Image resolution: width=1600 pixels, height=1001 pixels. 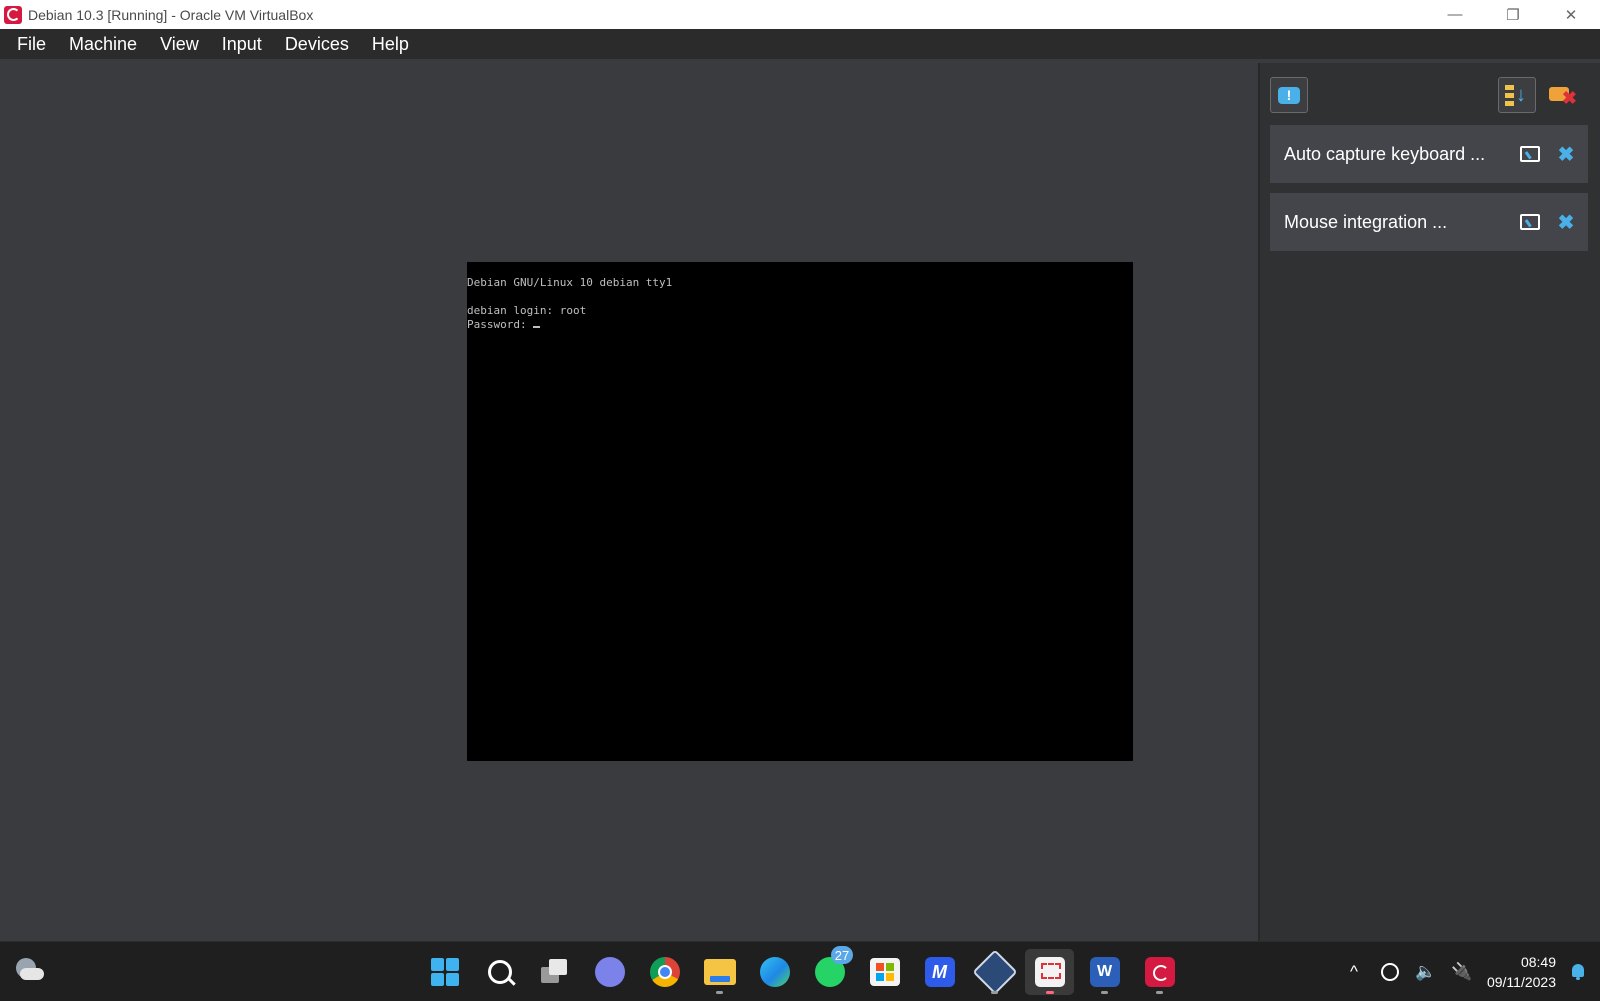 What do you see at coordinates (1578, 972) in the screenshot?
I see `notification-bell-icon` at bounding box center [1578, 972].